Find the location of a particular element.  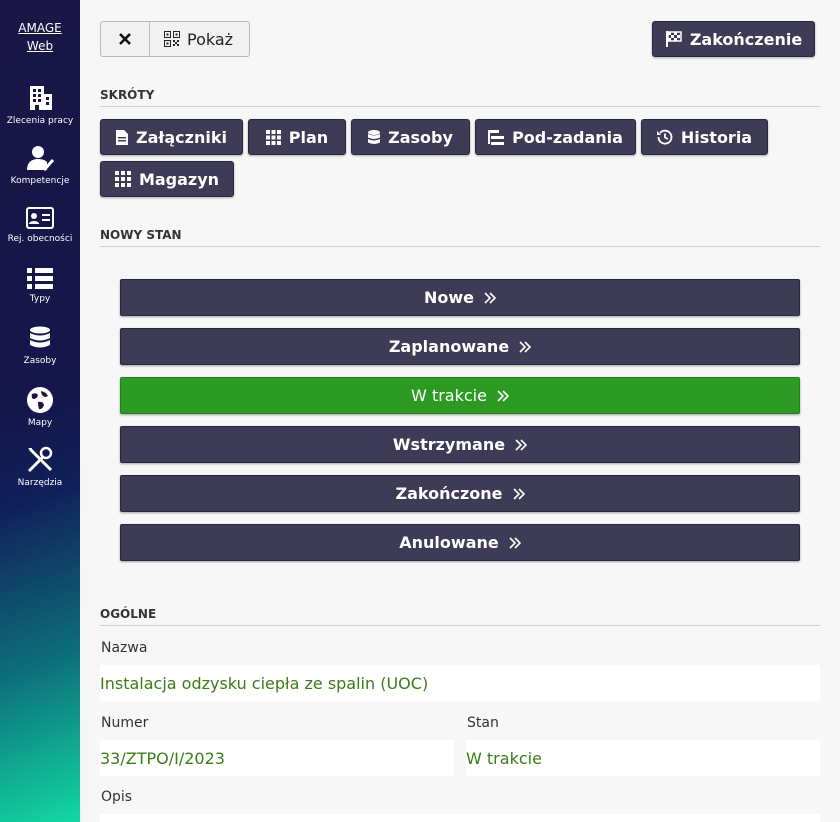

shortcut-label: Historia is located at coordinates (716, 137).